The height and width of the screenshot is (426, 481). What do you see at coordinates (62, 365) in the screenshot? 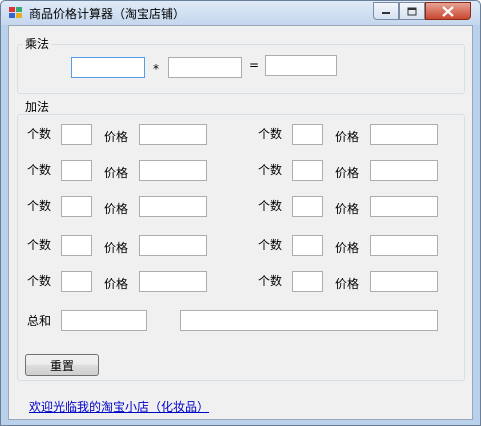
I see `reset-button: 重置` at bounding box center [62, 365].